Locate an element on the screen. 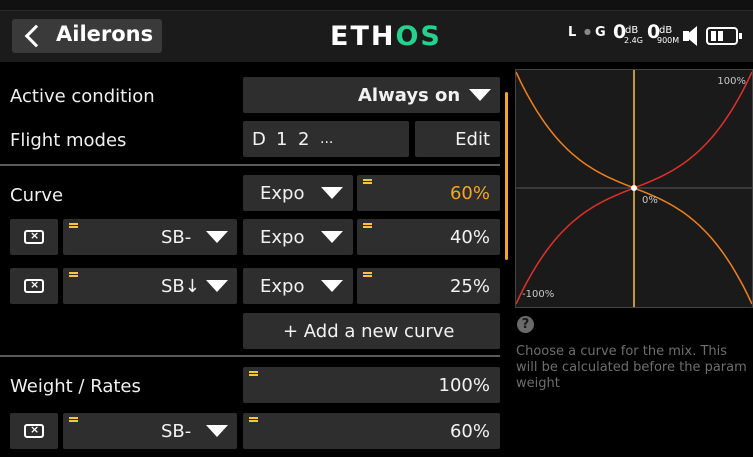 Image resolution: width=753 pixels, height=457 pixels. help-icon: ? is located at coordinates (525, 324).